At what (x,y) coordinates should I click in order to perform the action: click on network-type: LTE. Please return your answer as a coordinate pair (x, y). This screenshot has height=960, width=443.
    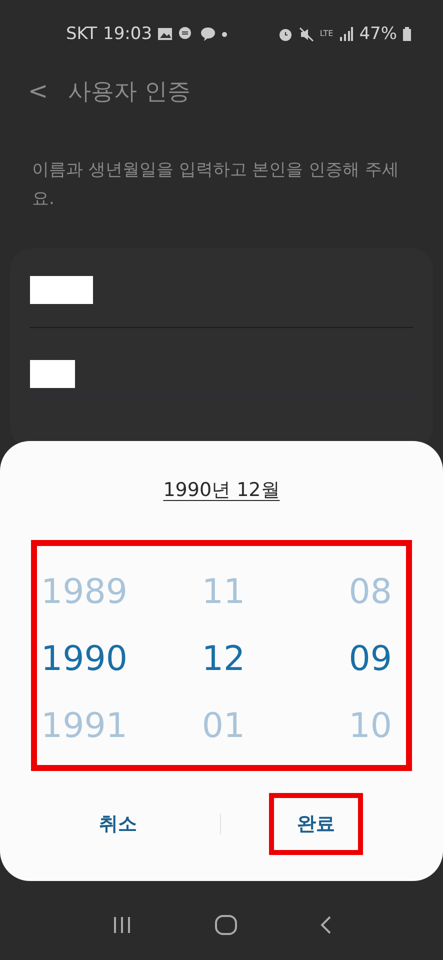
    Looking at the image, I should click on (327, 34).